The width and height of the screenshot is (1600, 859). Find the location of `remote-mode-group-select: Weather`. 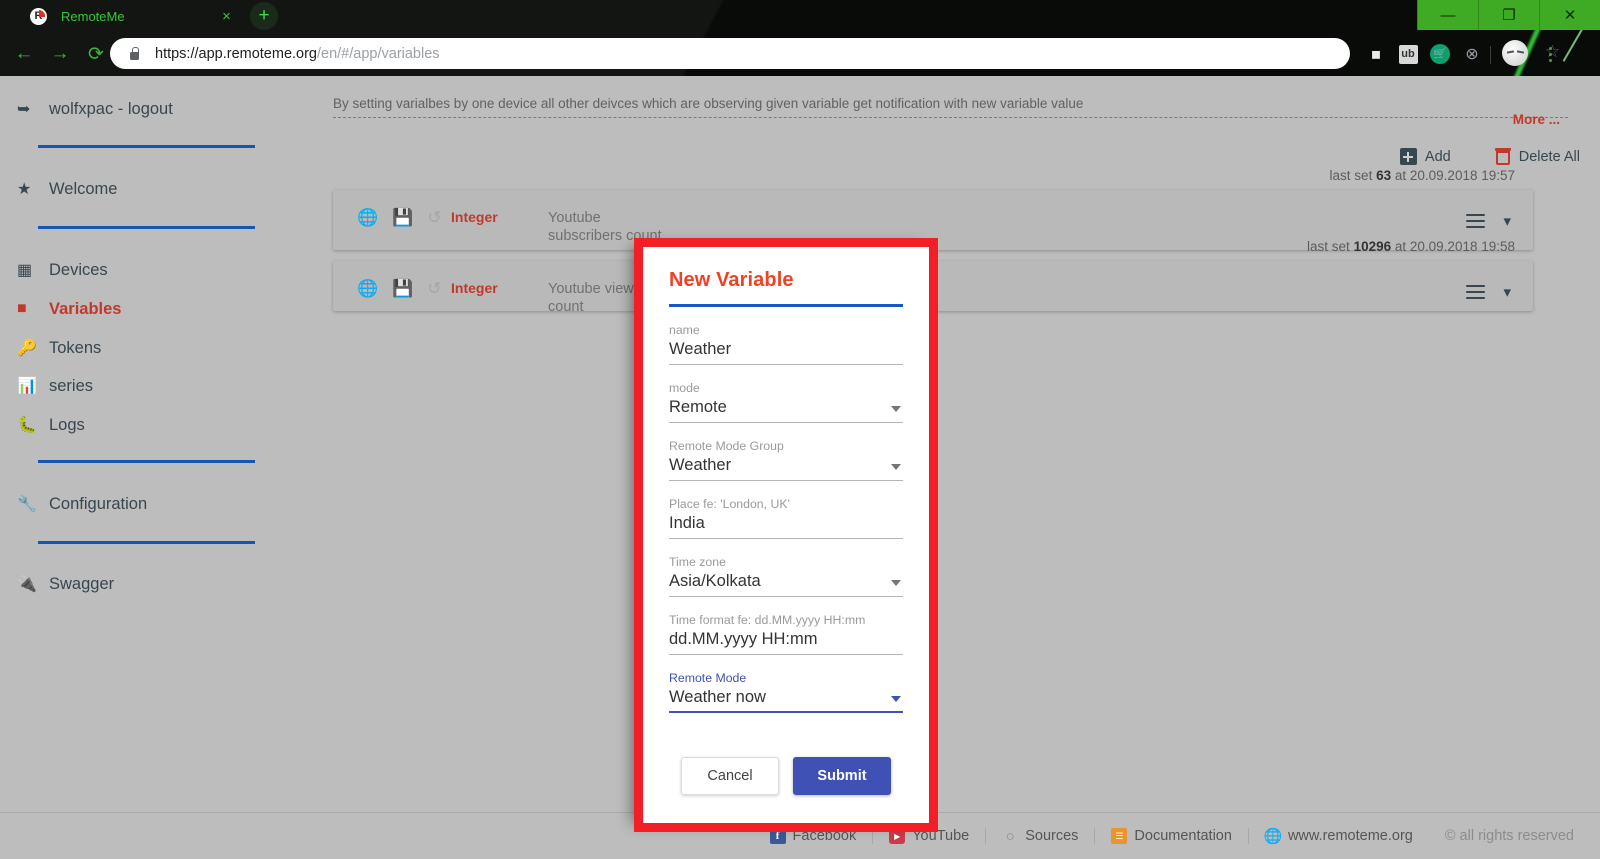

remote-mode-group-select: Weather is located at coordinates (786, 468).